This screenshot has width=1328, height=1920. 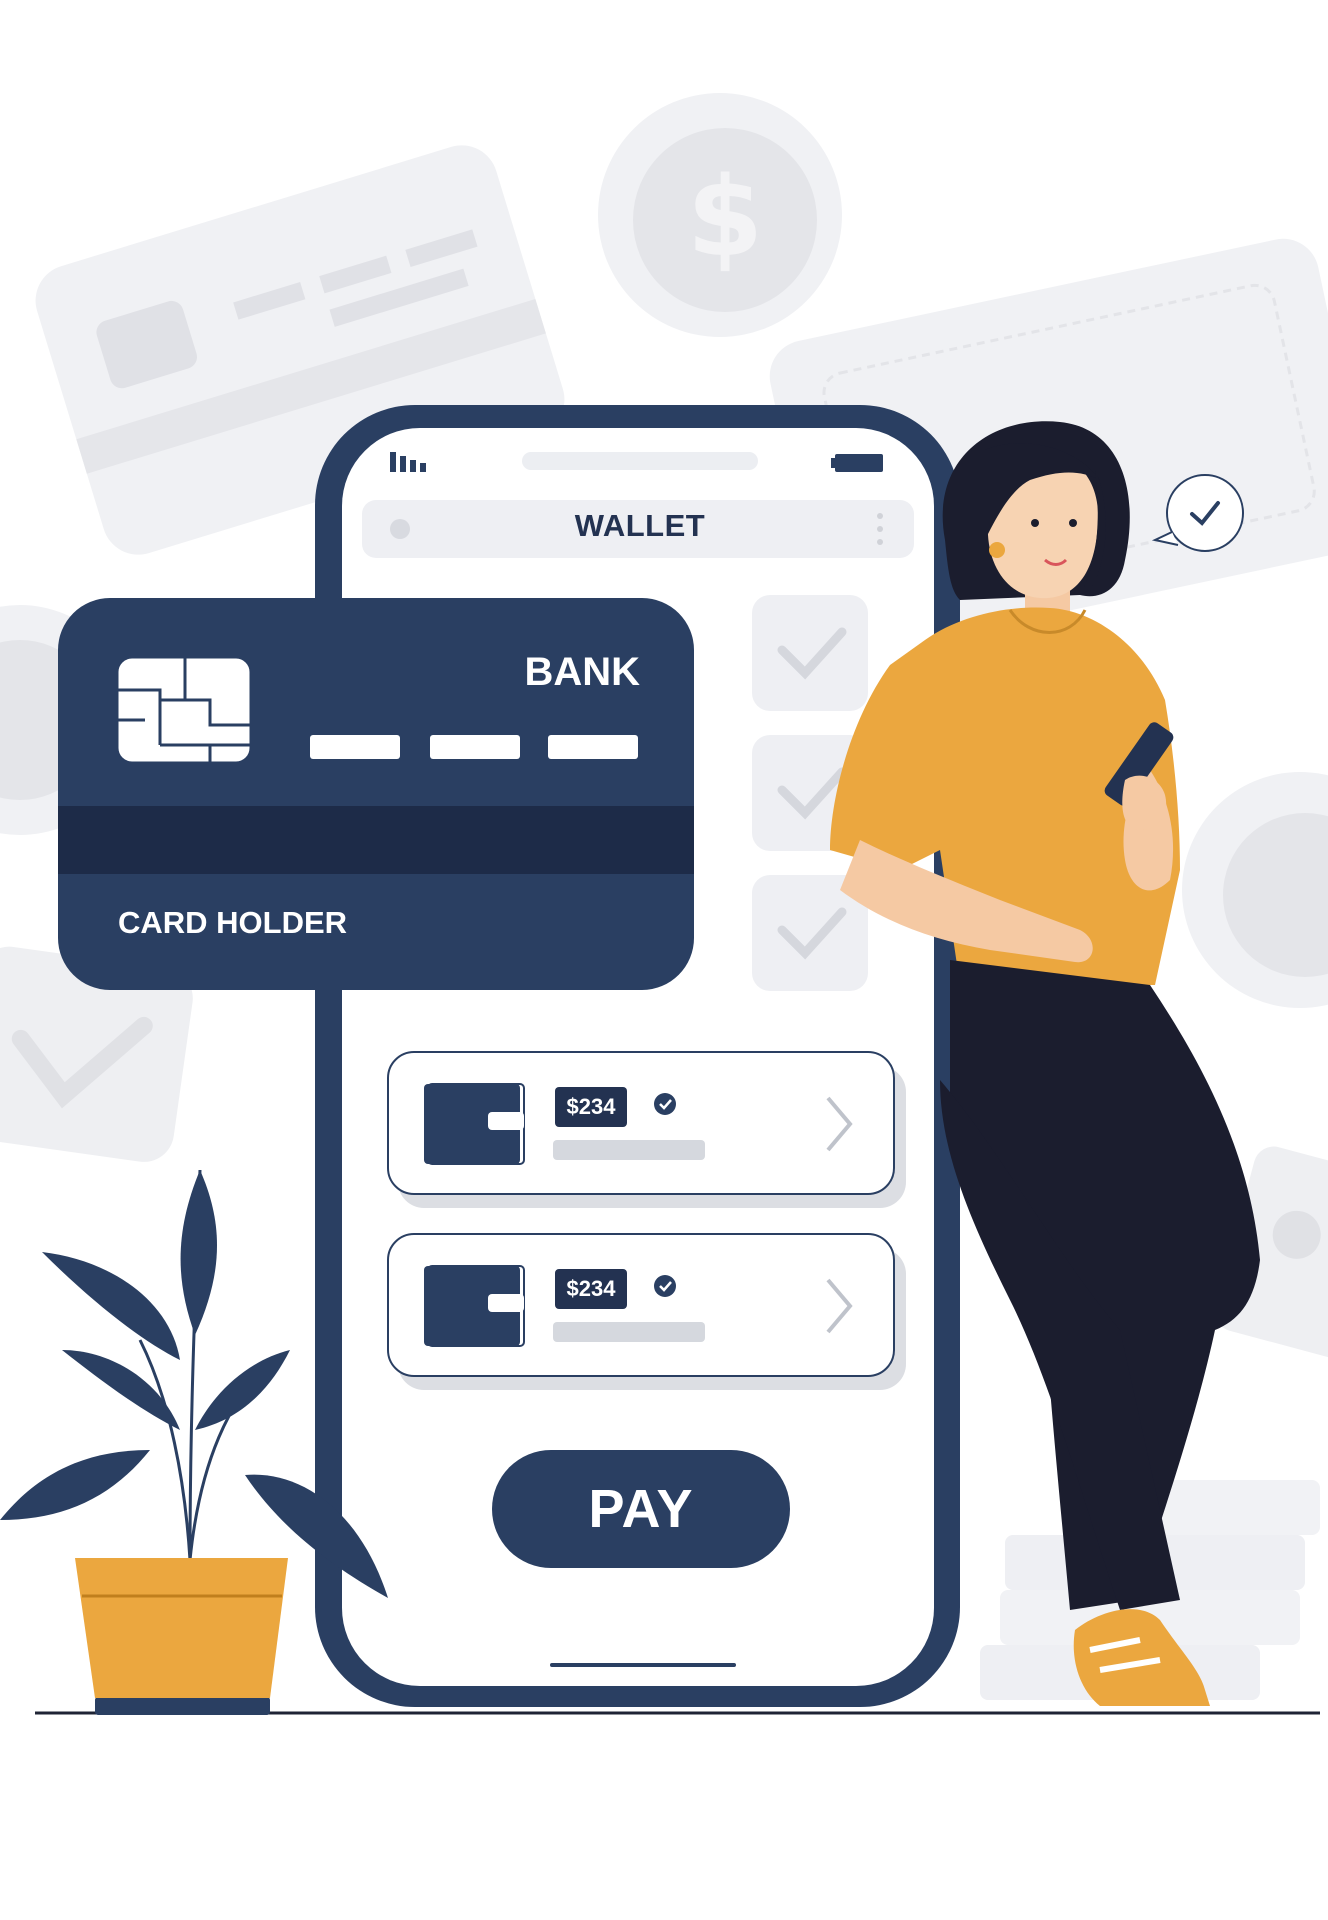 What do you see at coordinates (640, 525) in the screenshot?
I see `wallet-title: WALLET` at bounding box center [640, 525].